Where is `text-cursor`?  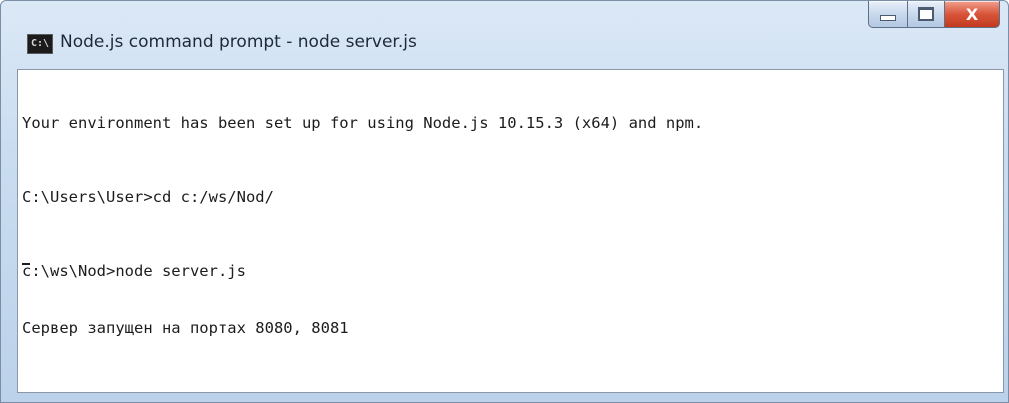
text-cursor is located at coordinates (26, 264).